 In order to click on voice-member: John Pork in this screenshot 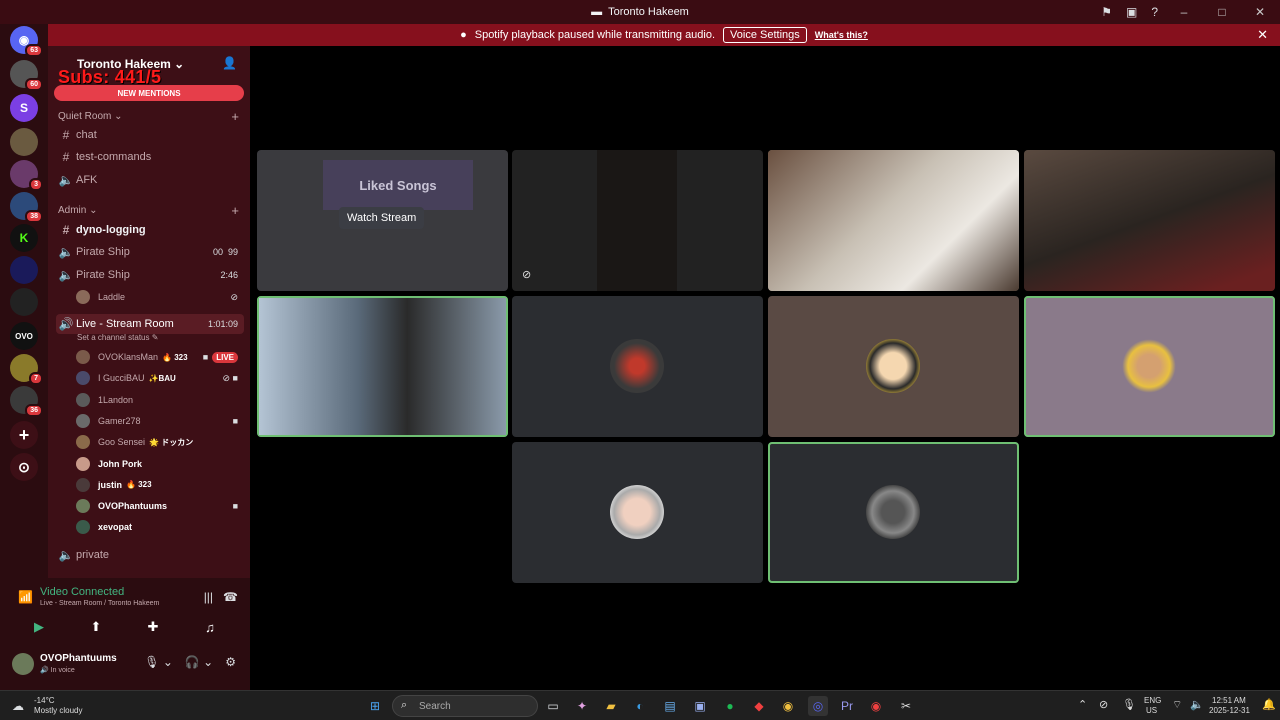, I will do `click(160, 464)`.